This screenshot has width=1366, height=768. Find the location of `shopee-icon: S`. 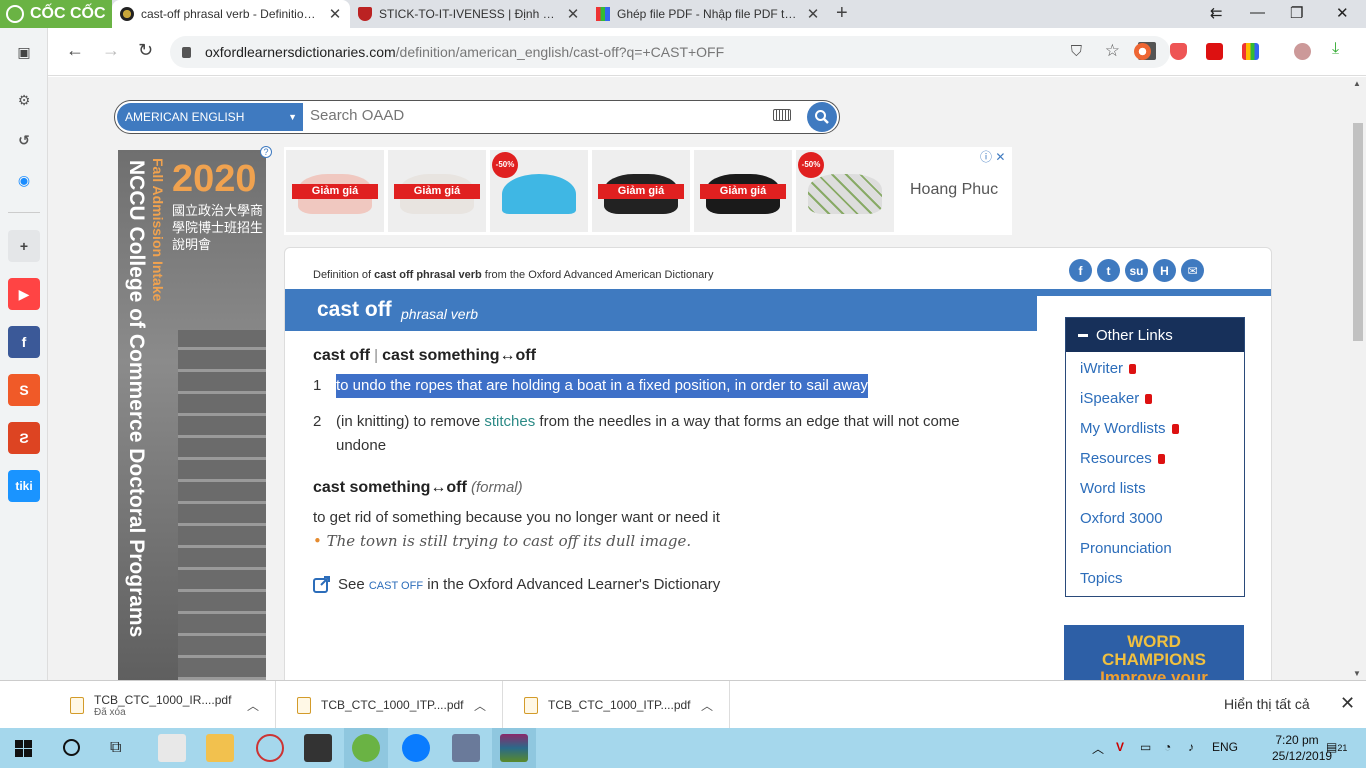

shopee-icon: S is located at coordinates (24, 390).